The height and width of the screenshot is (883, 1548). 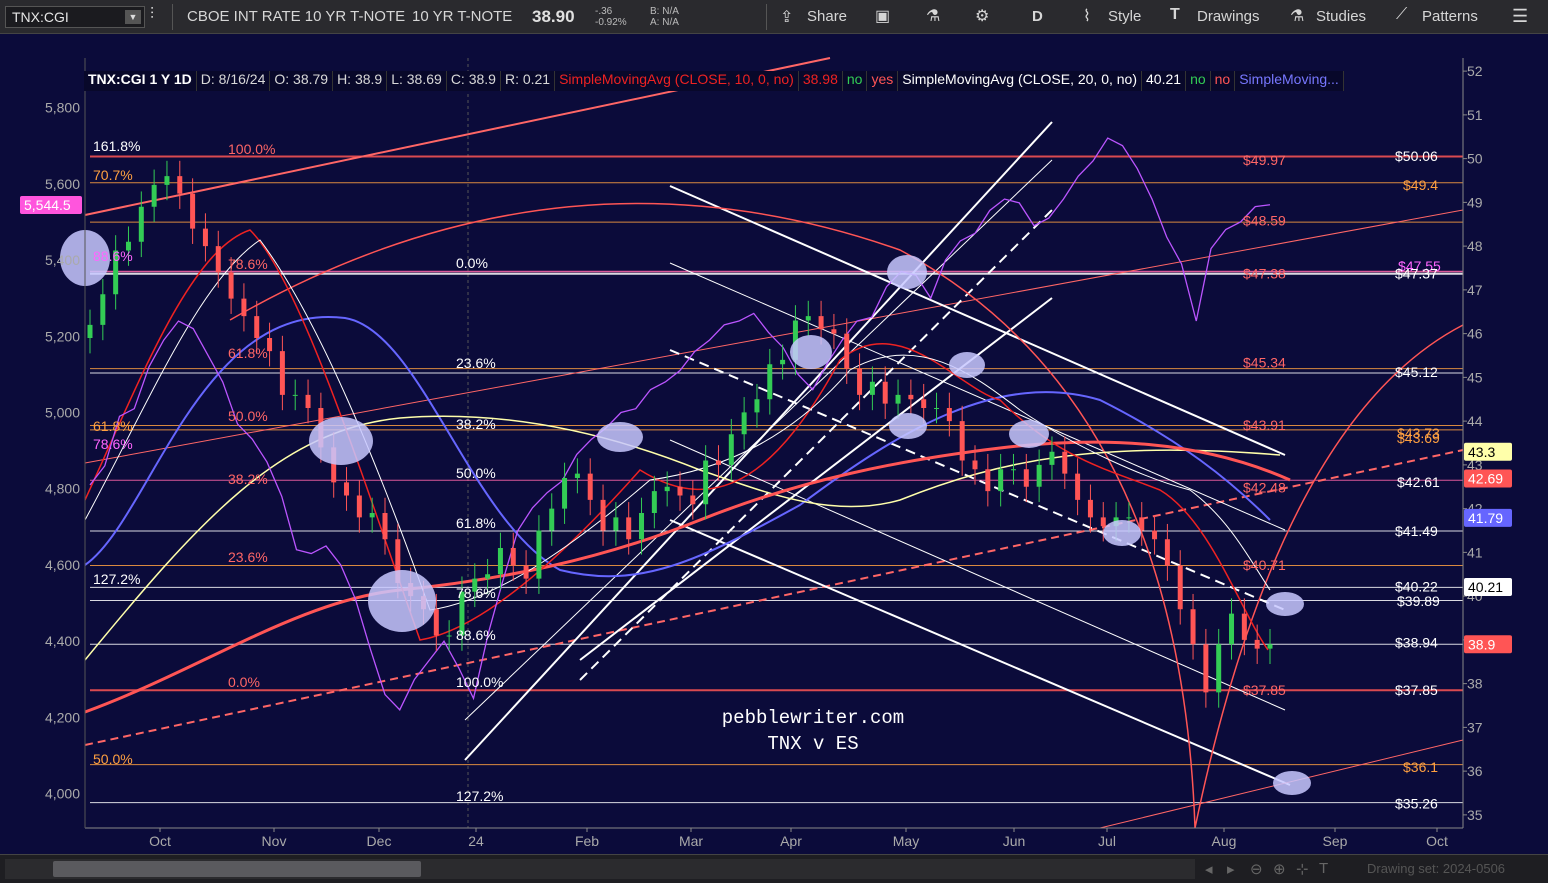 I want to click on price-level-label: $37.85, so click(x=1264, y=690).